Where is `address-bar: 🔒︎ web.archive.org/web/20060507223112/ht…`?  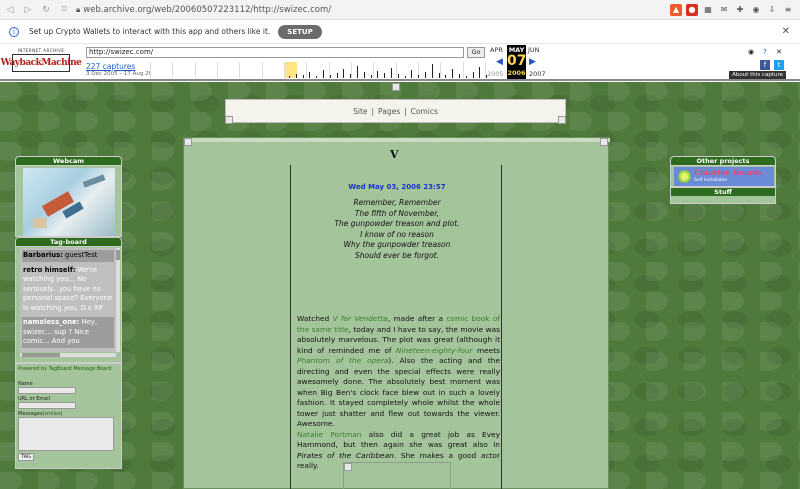
address-bar: 🔒︎ web.archive.org/web/20060507223112/ht… is located at coordinates (373, 10).